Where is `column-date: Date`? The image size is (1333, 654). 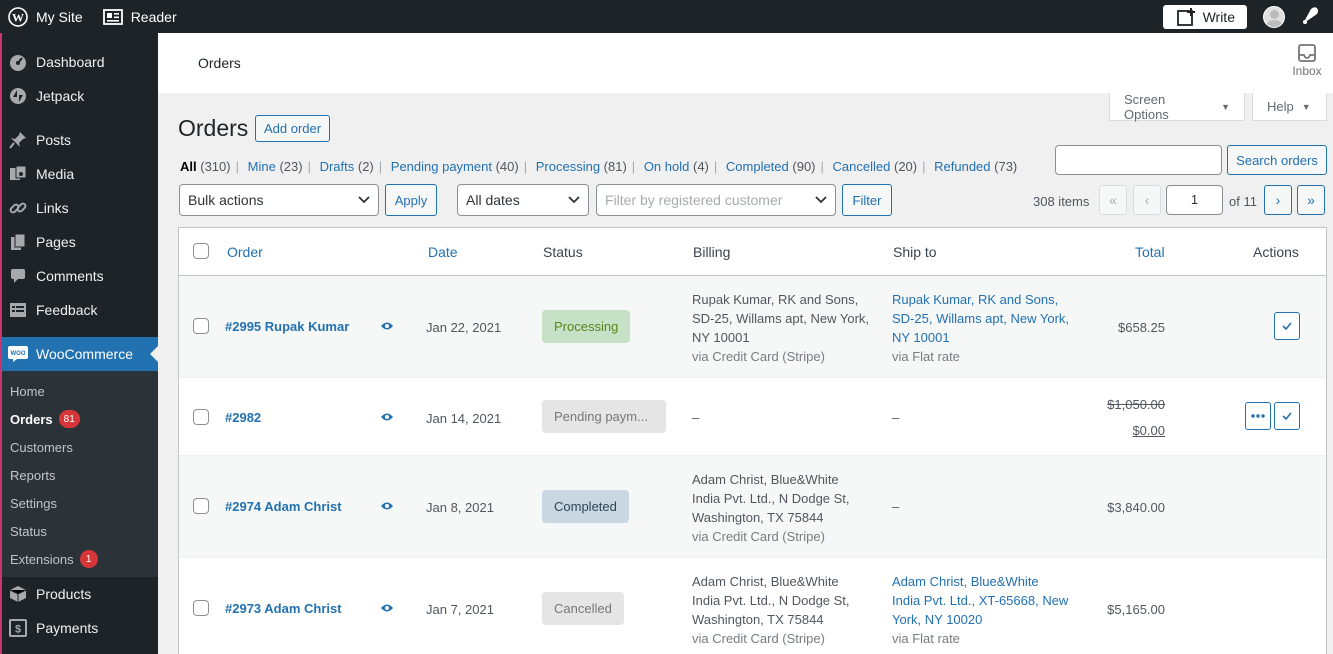
column-date: Date is located at coordinates (443, 252).